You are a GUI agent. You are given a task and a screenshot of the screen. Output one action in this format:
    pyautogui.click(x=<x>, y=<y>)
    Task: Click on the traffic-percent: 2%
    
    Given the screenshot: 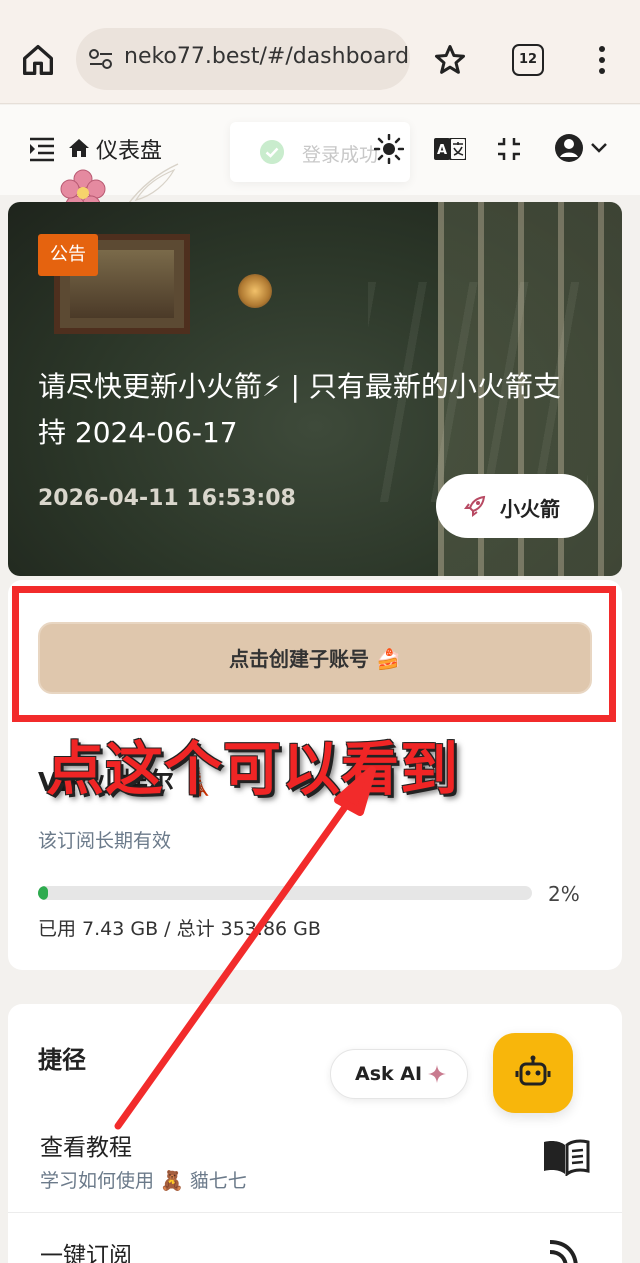 What is the action you would take?
    pyautogui.click(x=564, y=894)
    